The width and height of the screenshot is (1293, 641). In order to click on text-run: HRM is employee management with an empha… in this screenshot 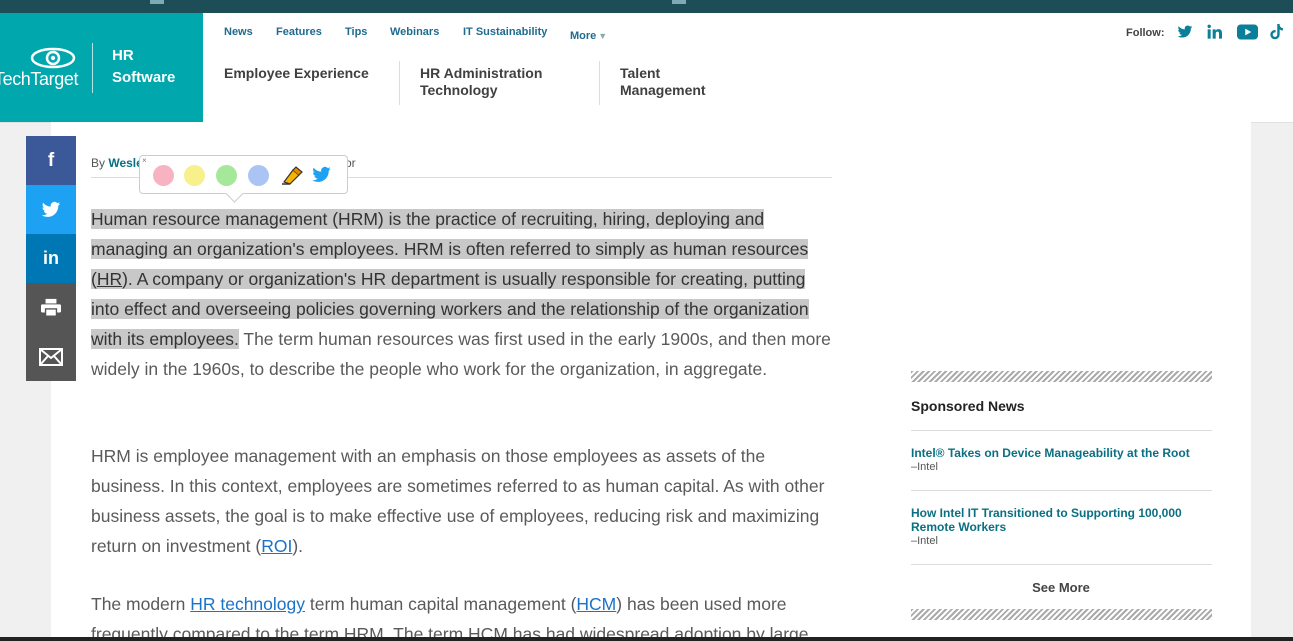, I will do `click(458, 501)`.